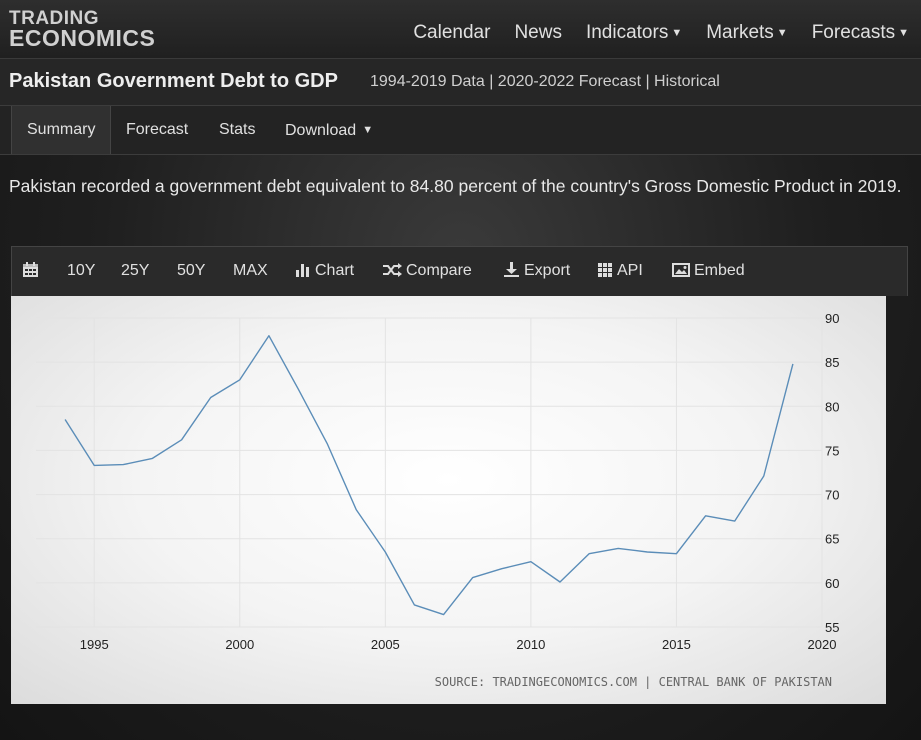  What do you see at coordinates (832, 318) in the screenshot?
I see `y-tick-label: 90` at bounding box center [832, 318].